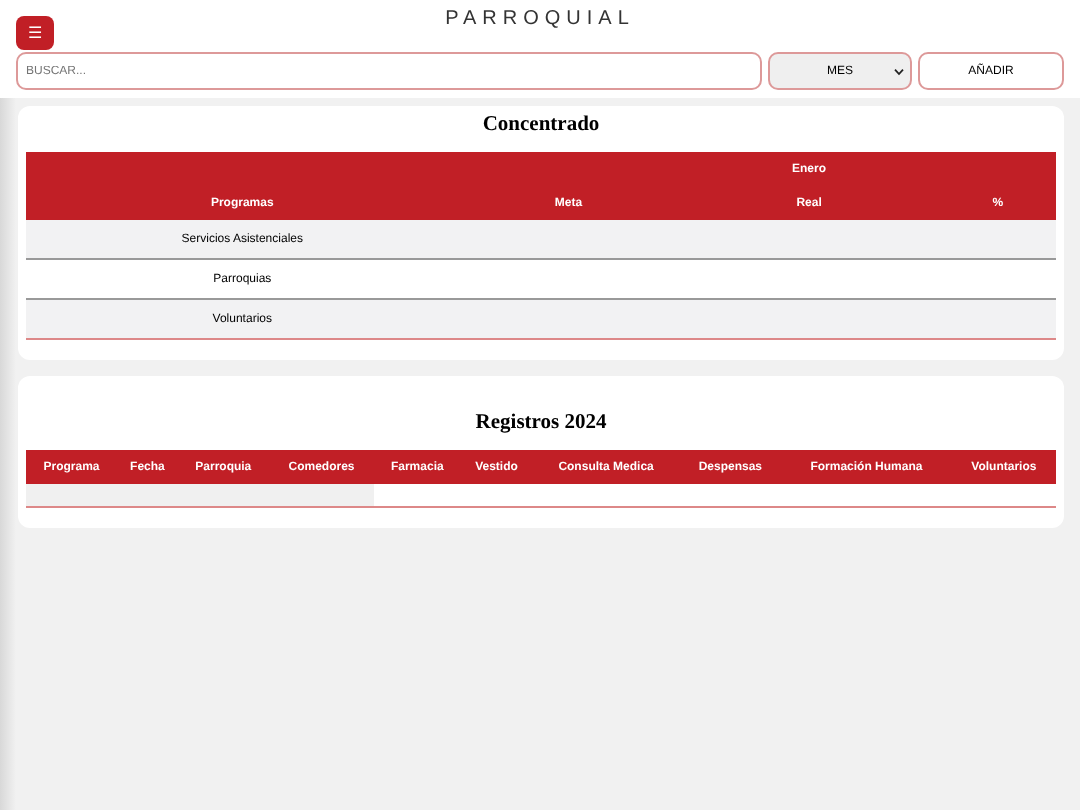  What do you see at coordinates (35, 33) in the screenshot?
I see `menu-button: ☰` at bounding box center [35, 33].